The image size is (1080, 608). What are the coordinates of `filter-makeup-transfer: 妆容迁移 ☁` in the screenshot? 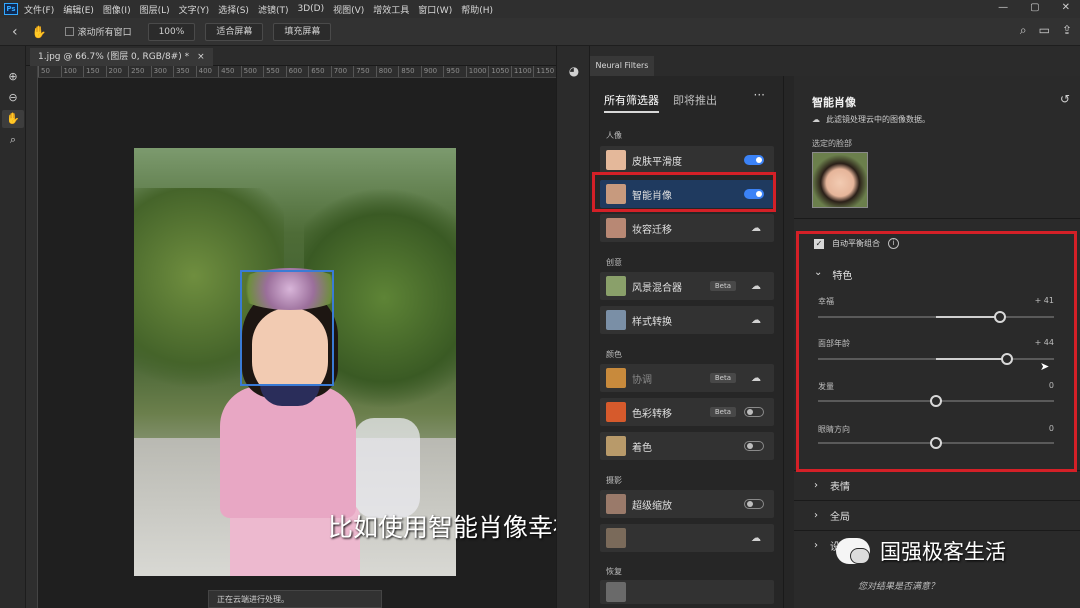 It's located at (687, 228).